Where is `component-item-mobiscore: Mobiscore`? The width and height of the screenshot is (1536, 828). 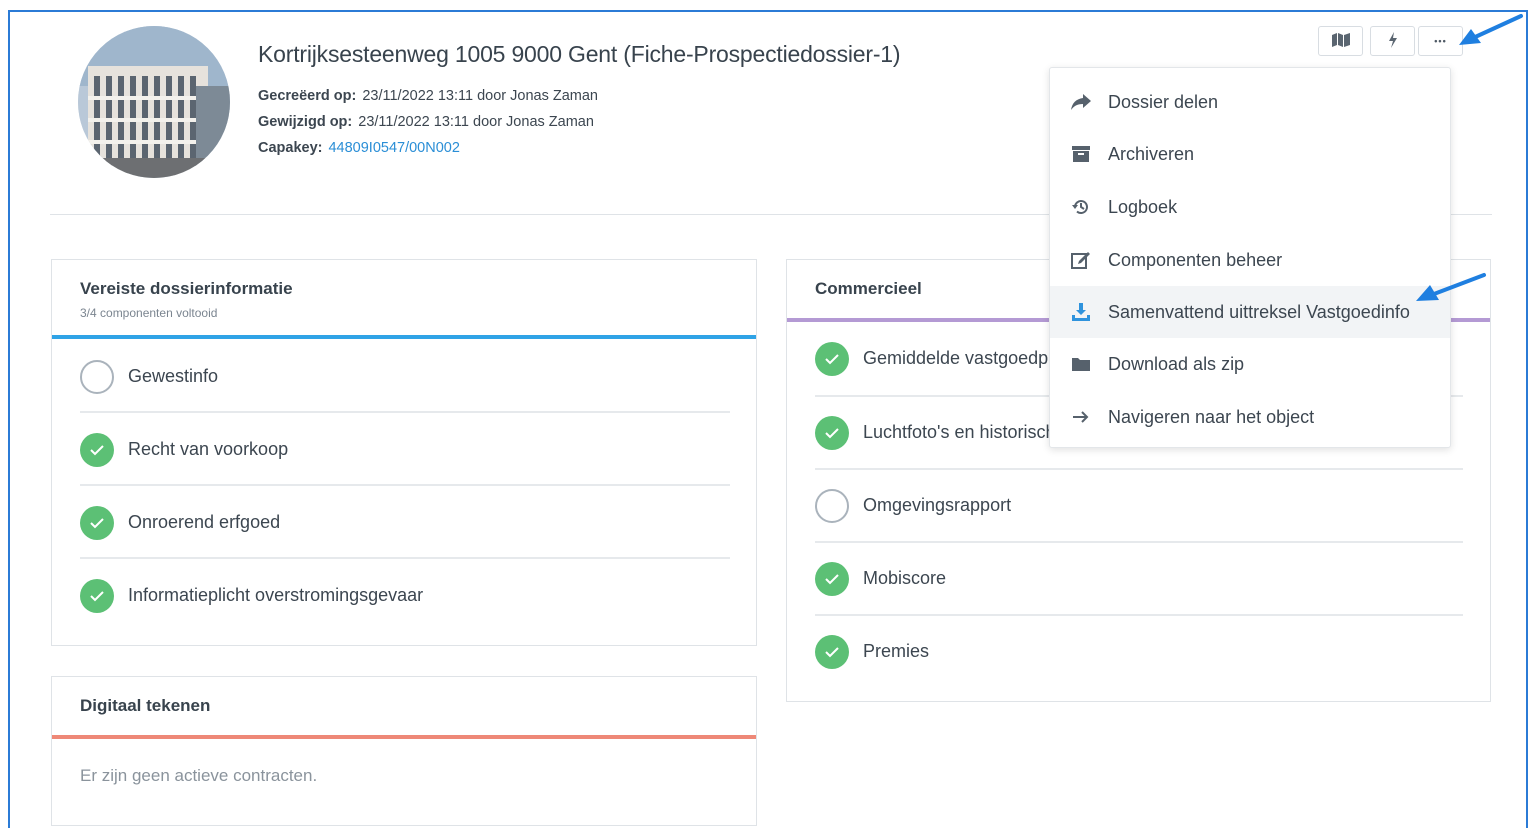 component-item-mobiscore: Mobiscore is located at coordinates (880, 578).